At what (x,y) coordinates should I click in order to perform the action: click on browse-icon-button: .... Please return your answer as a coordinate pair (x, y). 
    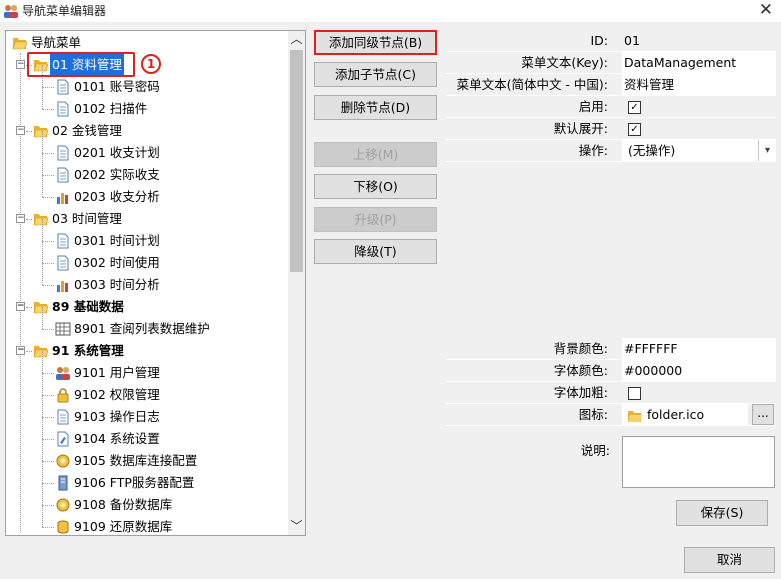
    Looking at the image, I should click on (763, 414).